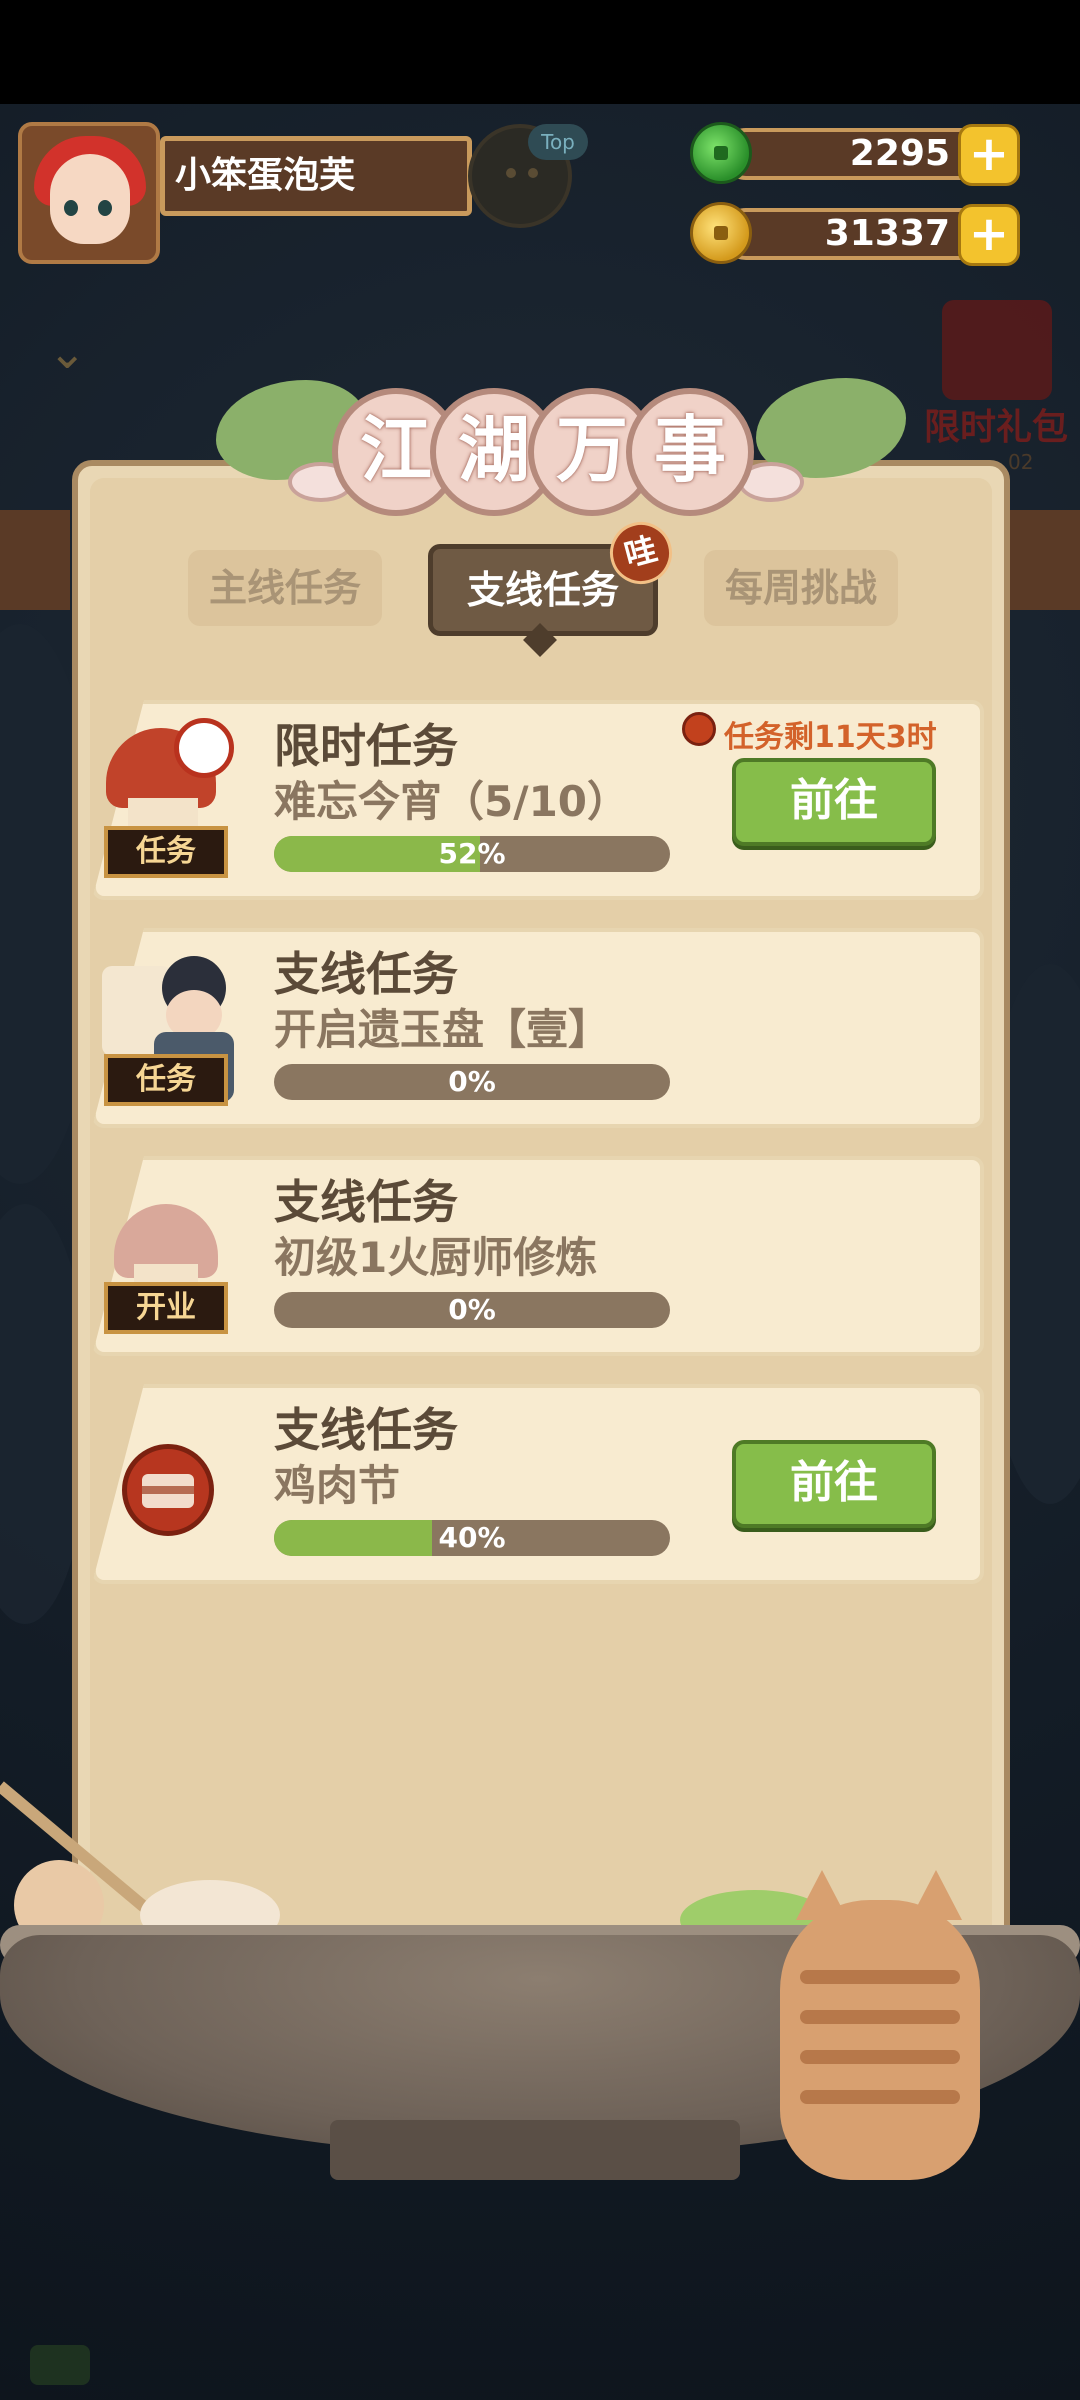 This screenshot has height=2400, width=1080. I want to click on jade-amount: 2295, so click(899, 153).